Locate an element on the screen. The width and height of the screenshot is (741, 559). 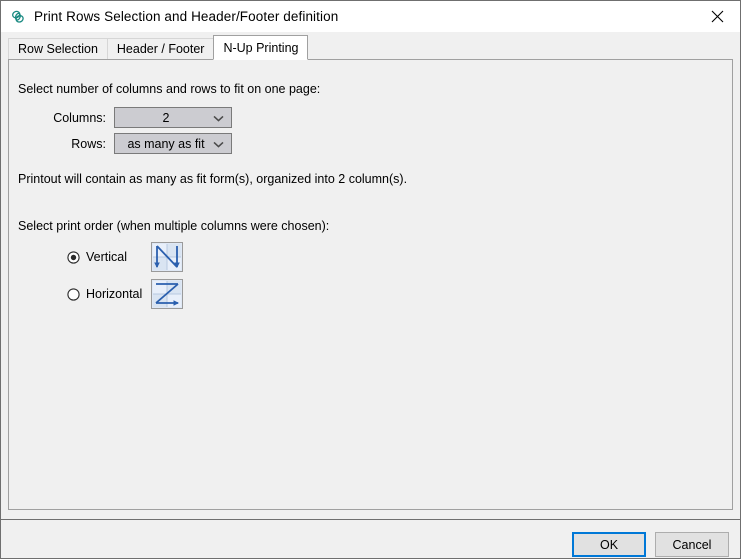
columns-label: Columns: is located at coordinates (79, 117).